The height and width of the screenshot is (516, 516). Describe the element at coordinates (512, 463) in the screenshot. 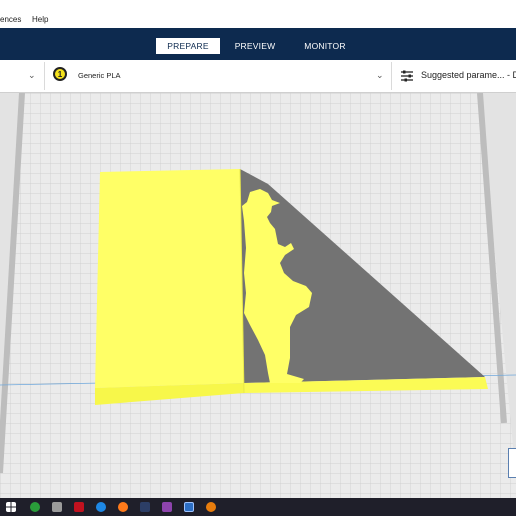

I see `view-orientation-button` at that location.